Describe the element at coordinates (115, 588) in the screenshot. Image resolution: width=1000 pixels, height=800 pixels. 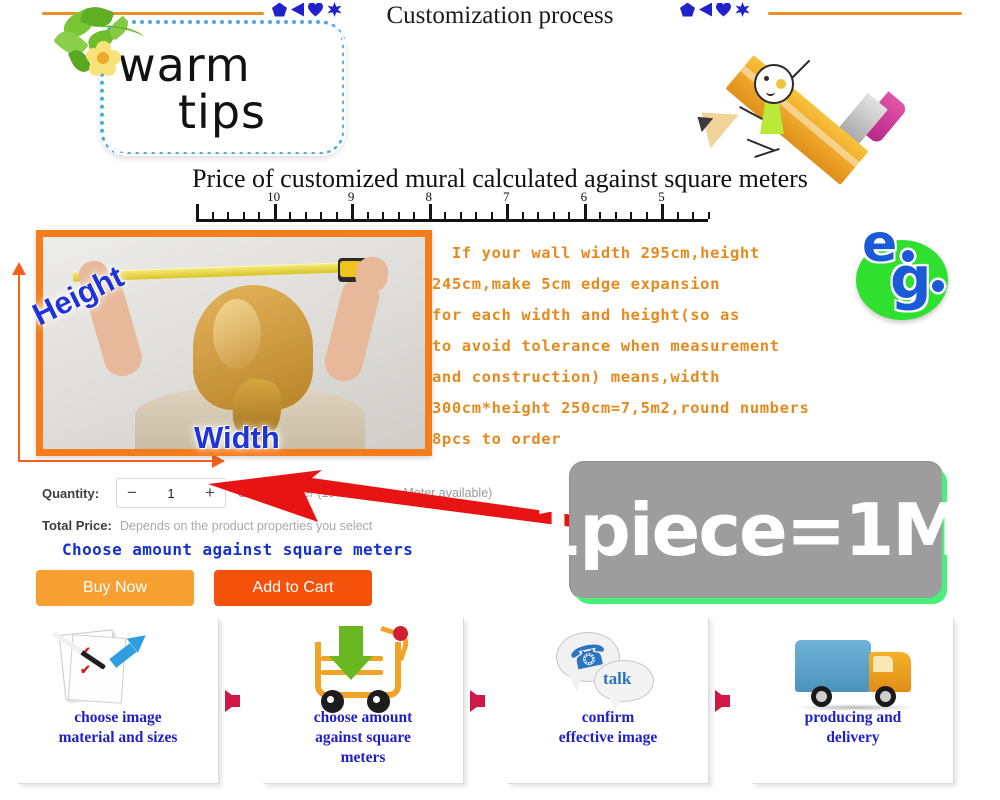
I see `buy-now-button: Buy Now` at that location.